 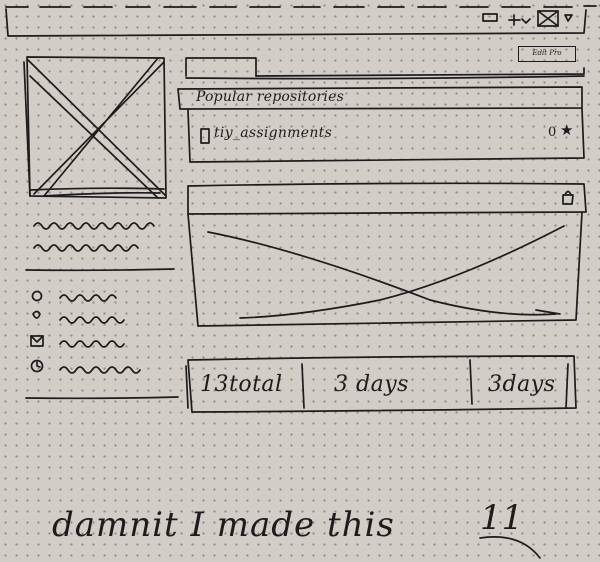 I want to click on stat-current-streak: 3days, so click(x=522, y=384).